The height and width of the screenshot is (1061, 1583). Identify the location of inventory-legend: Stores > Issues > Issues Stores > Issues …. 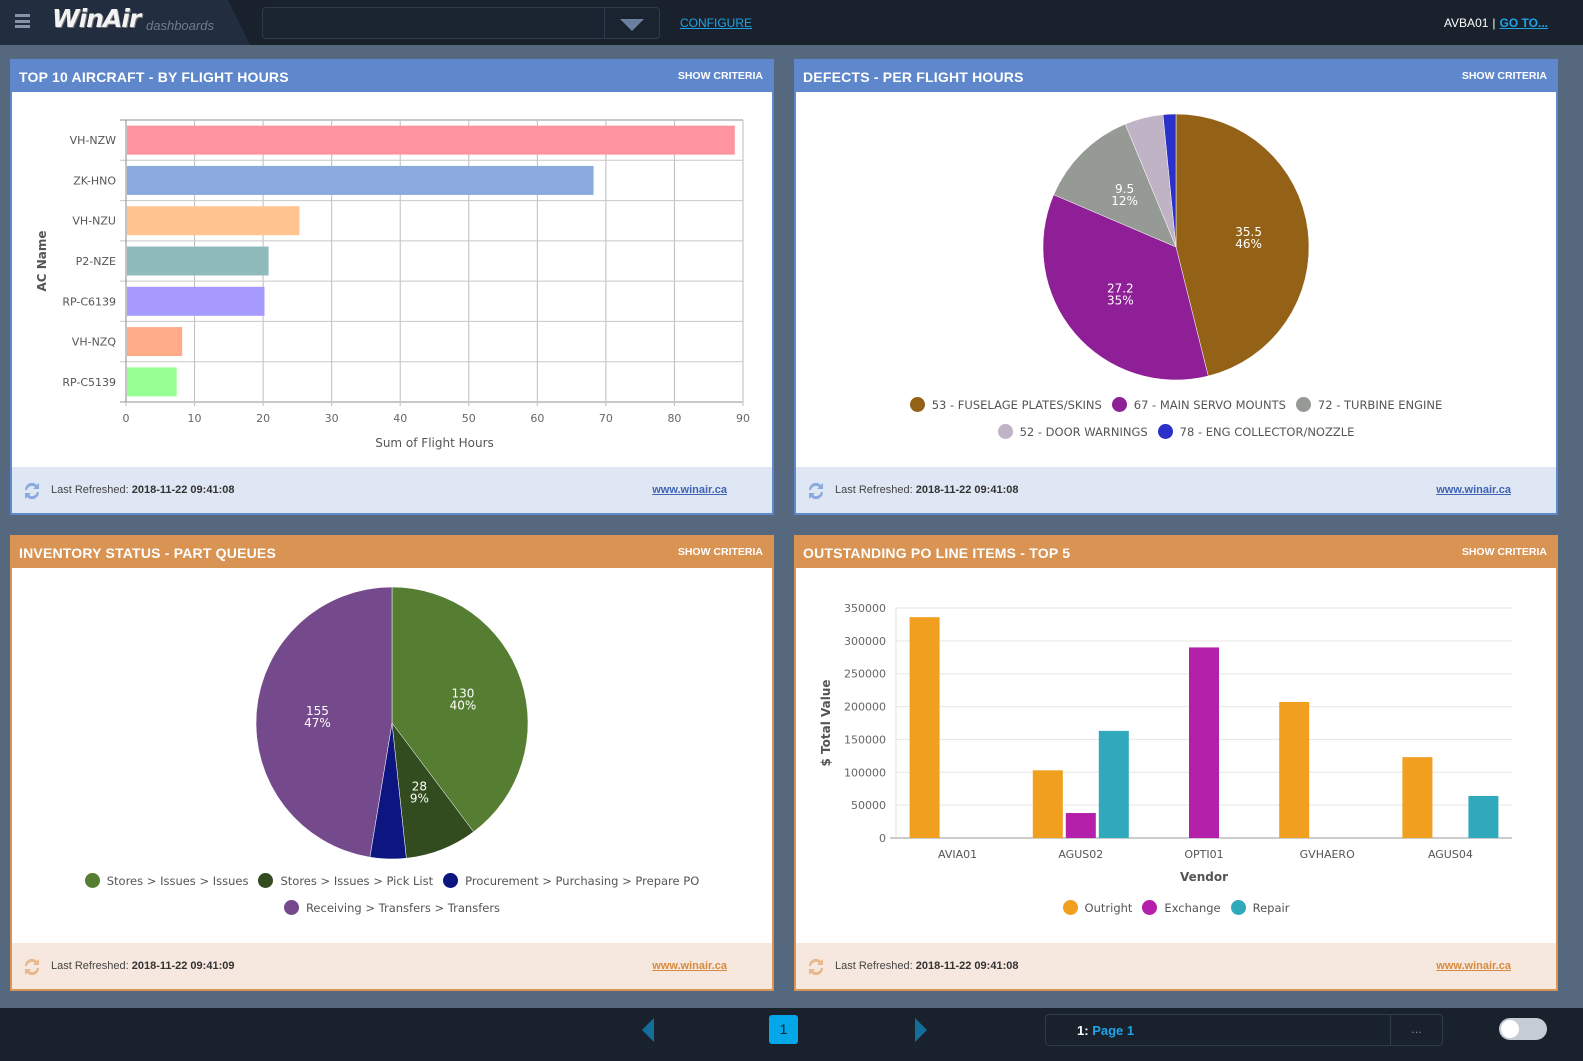
(392, 895).